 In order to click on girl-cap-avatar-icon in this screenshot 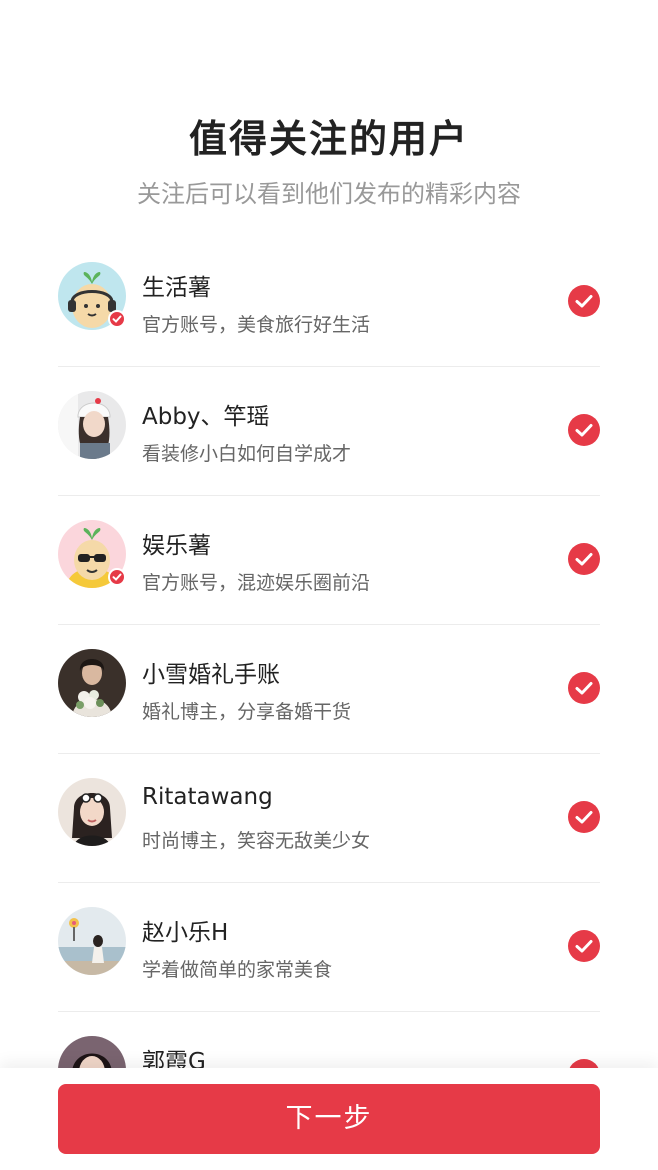, I will do `click(92, 425)`.